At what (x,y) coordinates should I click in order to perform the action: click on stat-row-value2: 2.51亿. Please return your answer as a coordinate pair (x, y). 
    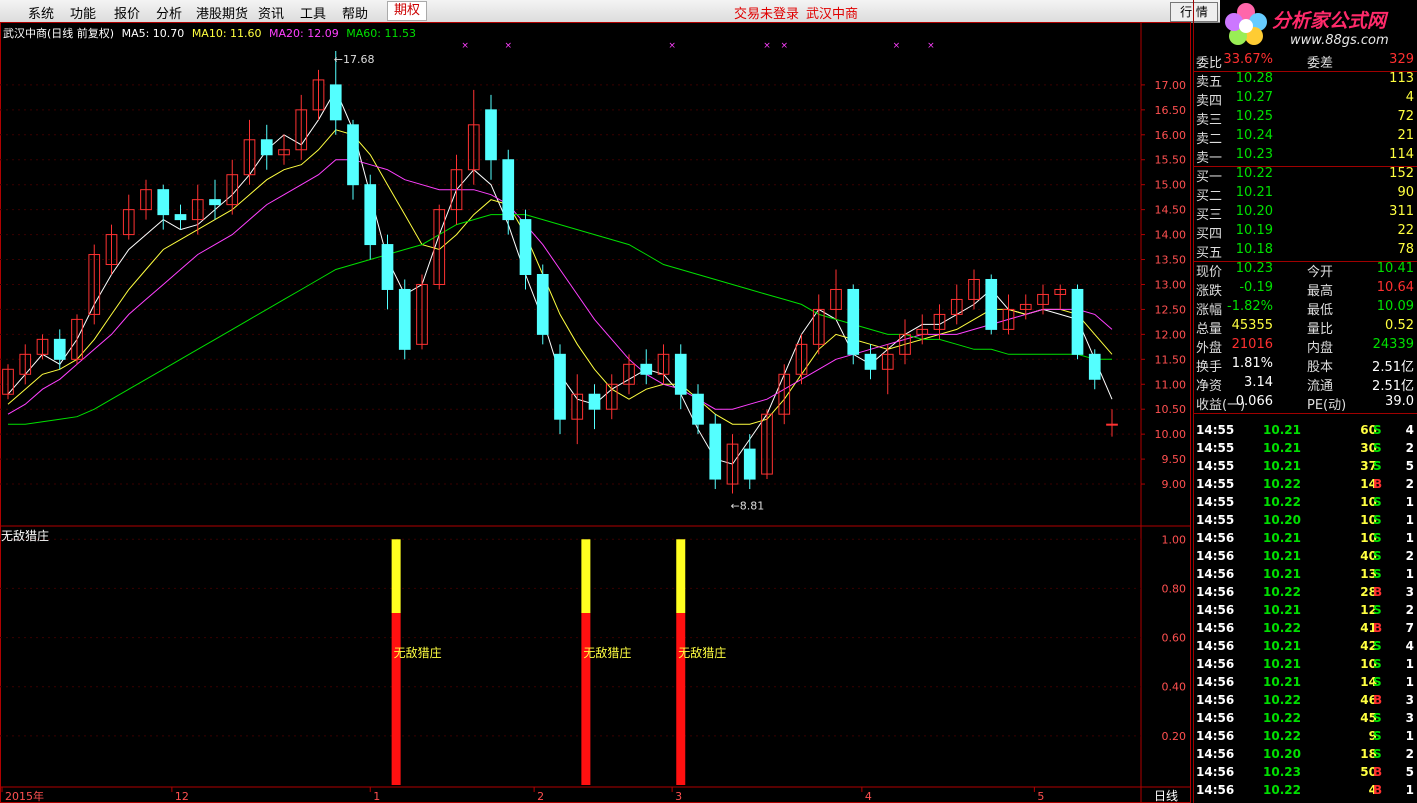
    Looking at the image, I should click on (1393, 367).